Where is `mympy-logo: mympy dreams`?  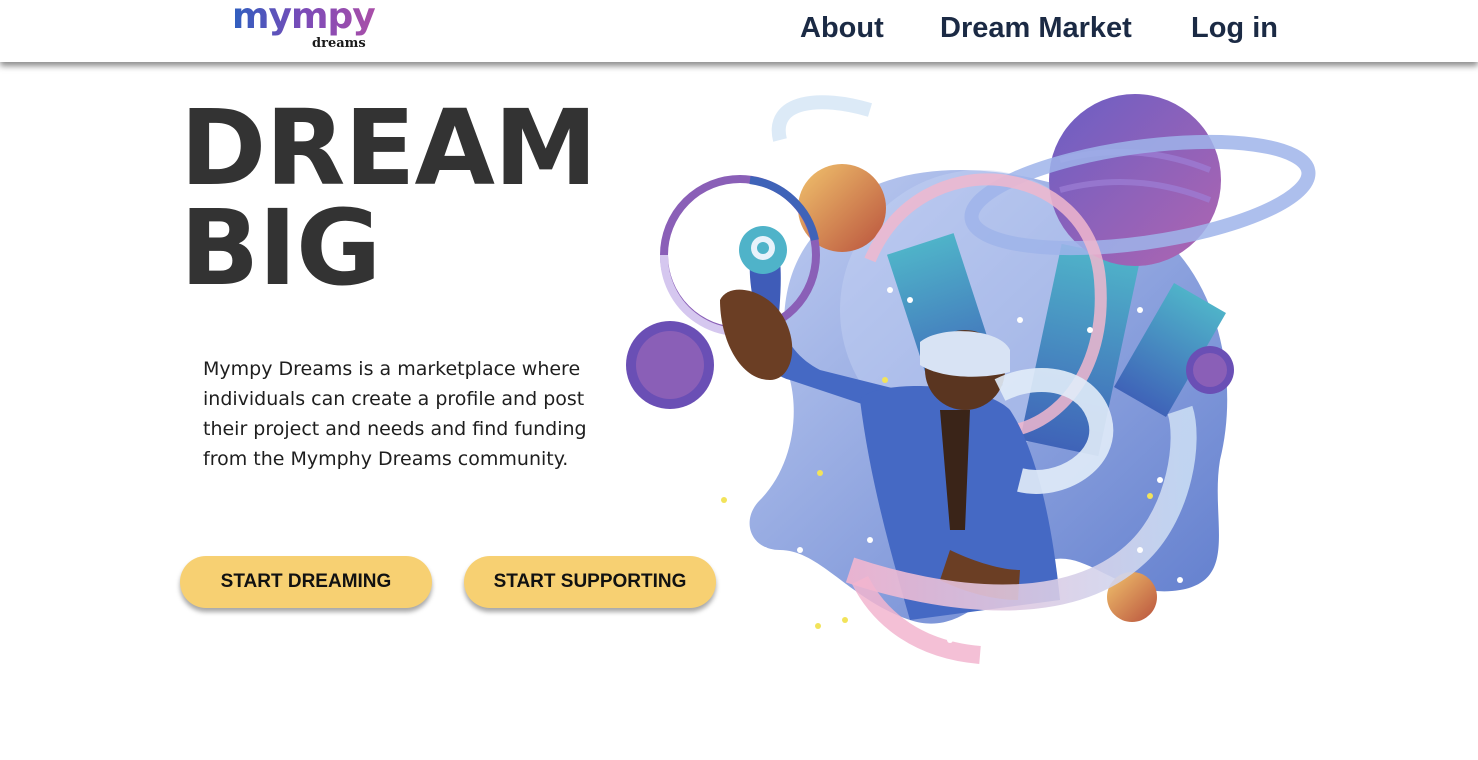 mympy-logo: mympy dreams is located at coordinates (304, 30).